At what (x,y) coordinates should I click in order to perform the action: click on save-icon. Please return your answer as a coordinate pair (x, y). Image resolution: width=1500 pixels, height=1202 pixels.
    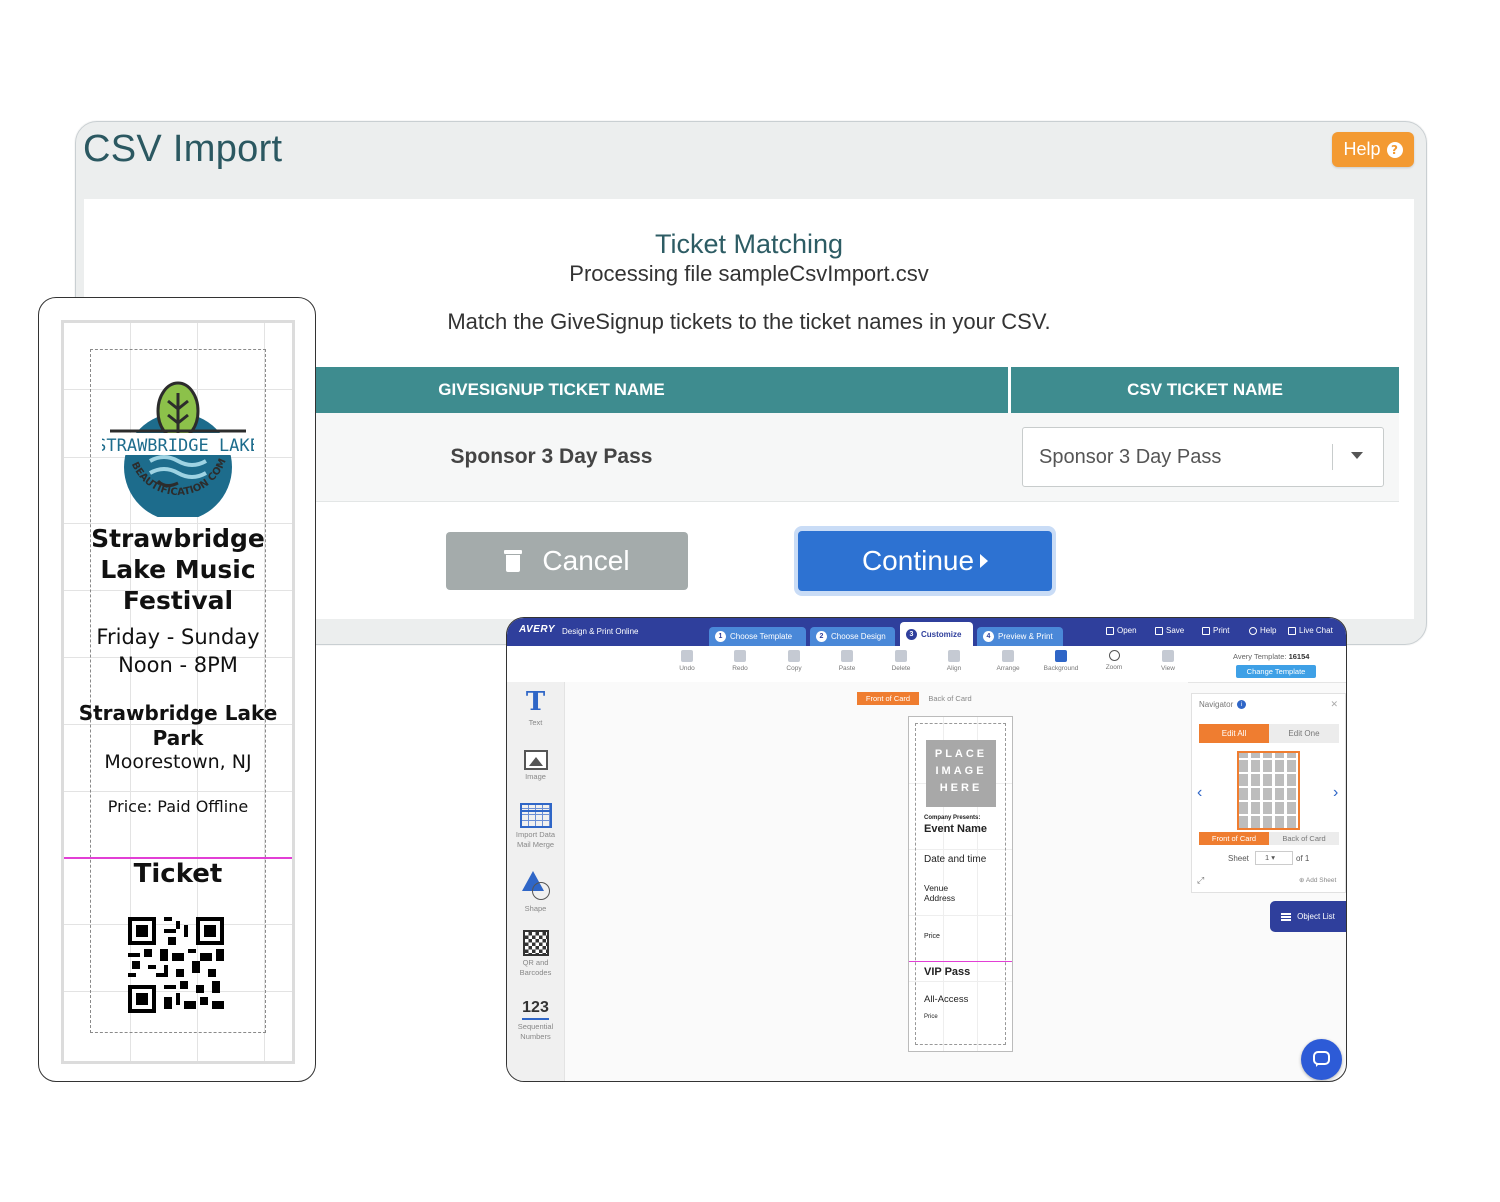
    Looking at the image, I should click on (1159, 630).